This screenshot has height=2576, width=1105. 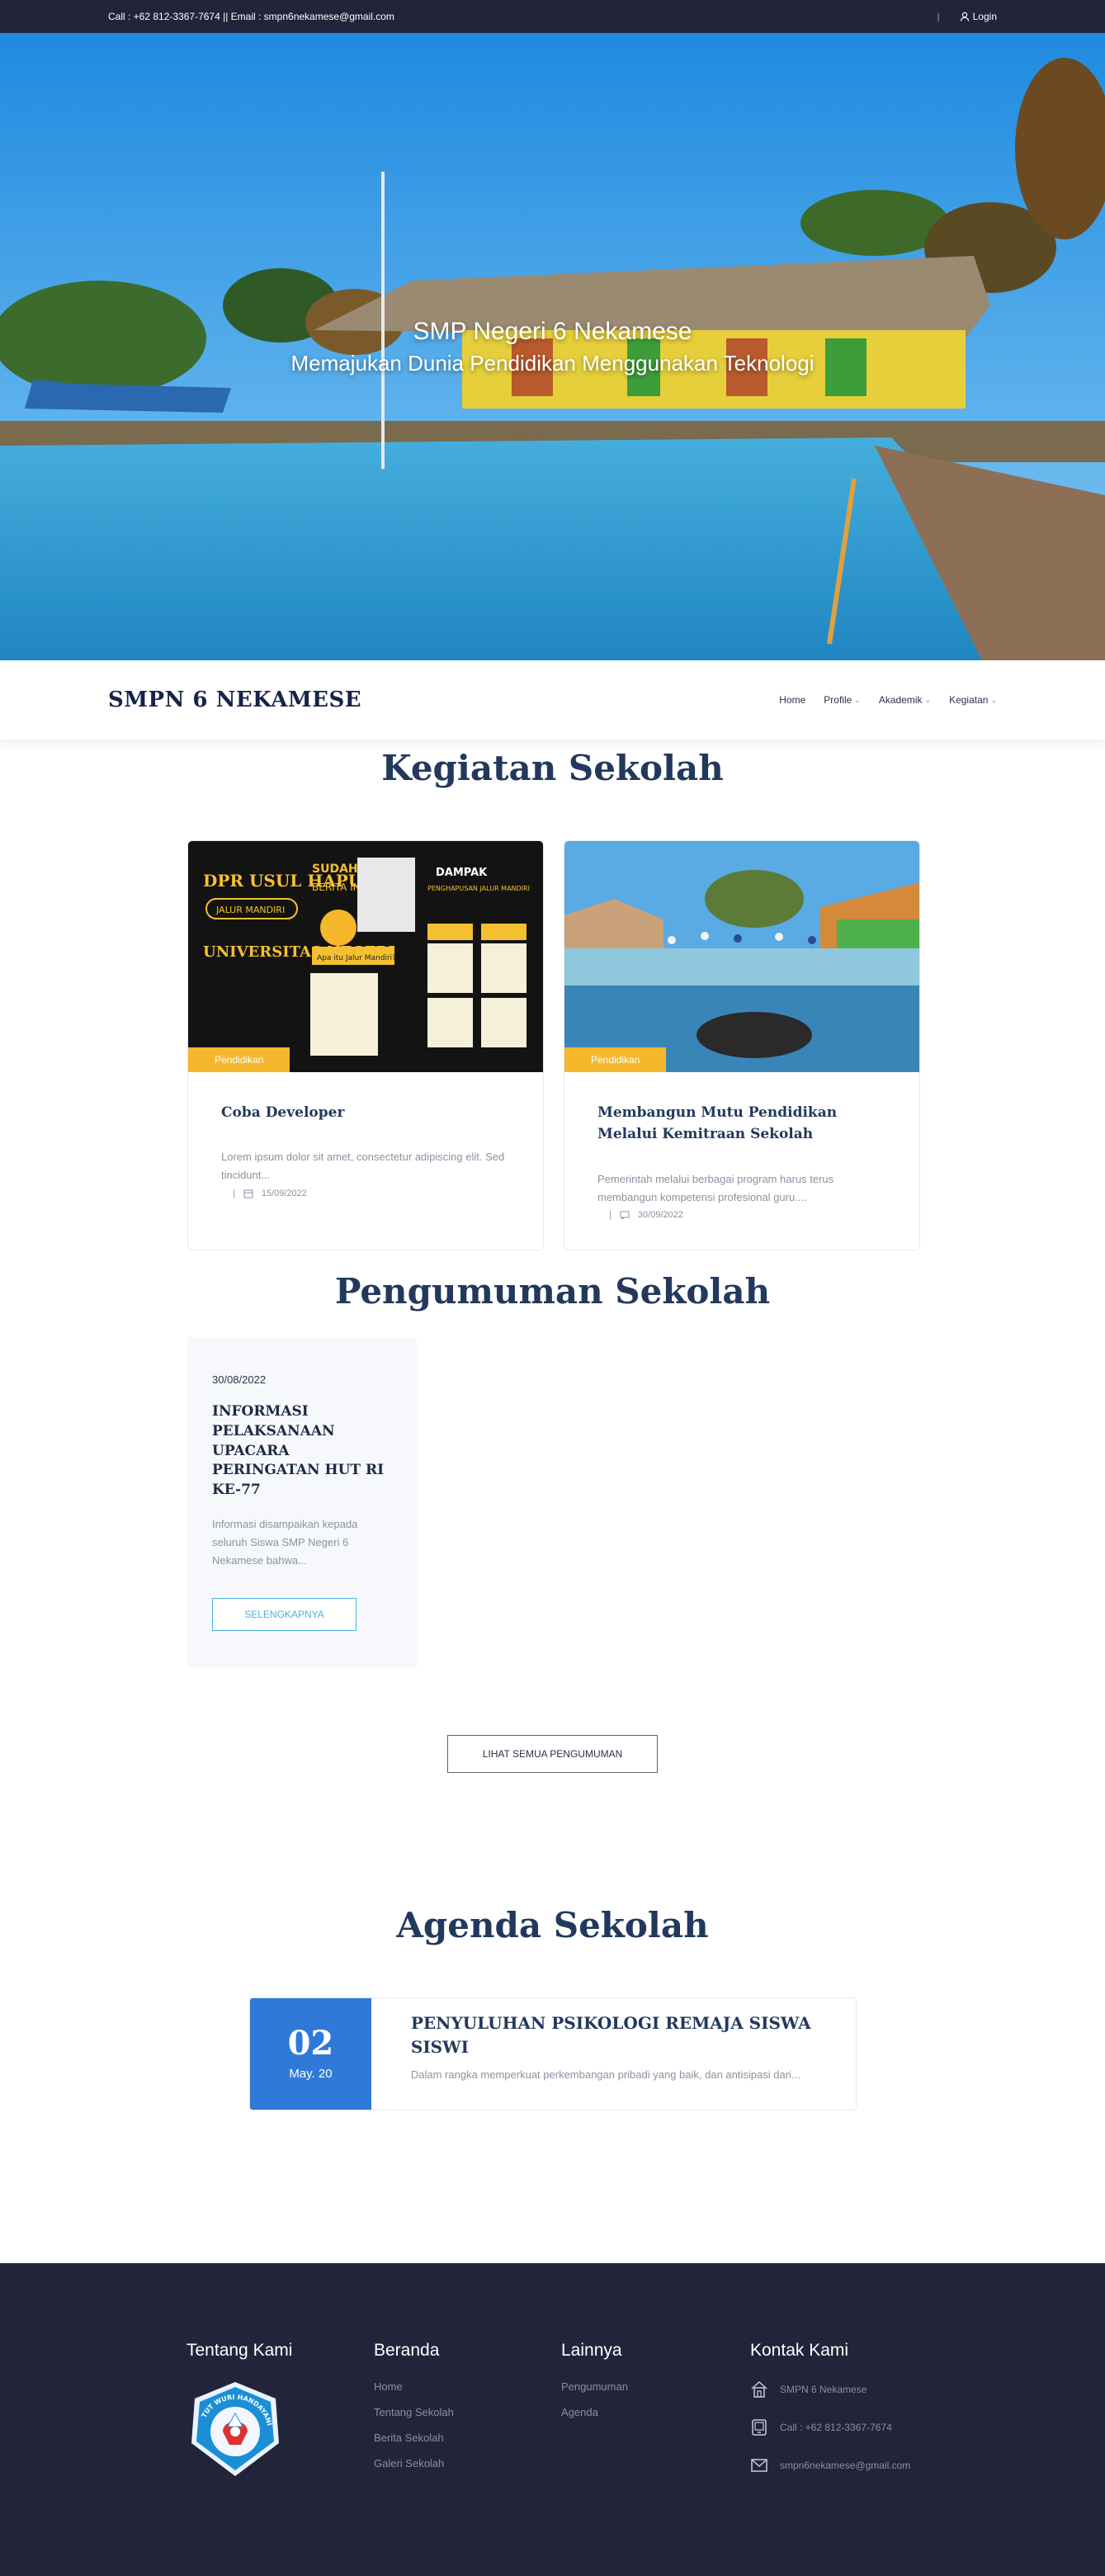 I want to click on calendar-icon, so click(x=248, y=1193).